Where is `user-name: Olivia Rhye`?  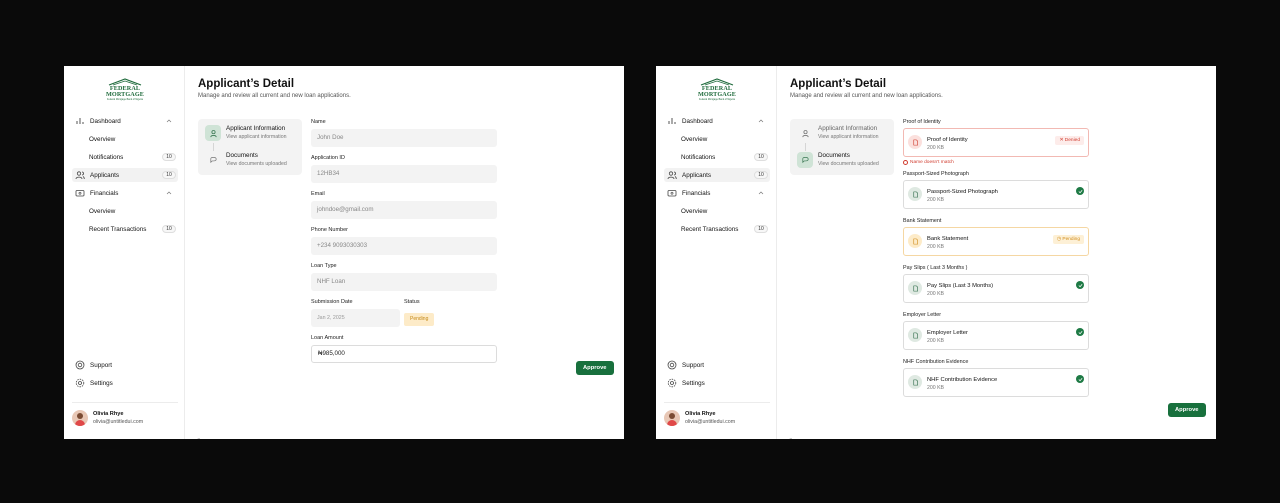
user-name: Olivia Rhye is located at coordinates (700, 414).